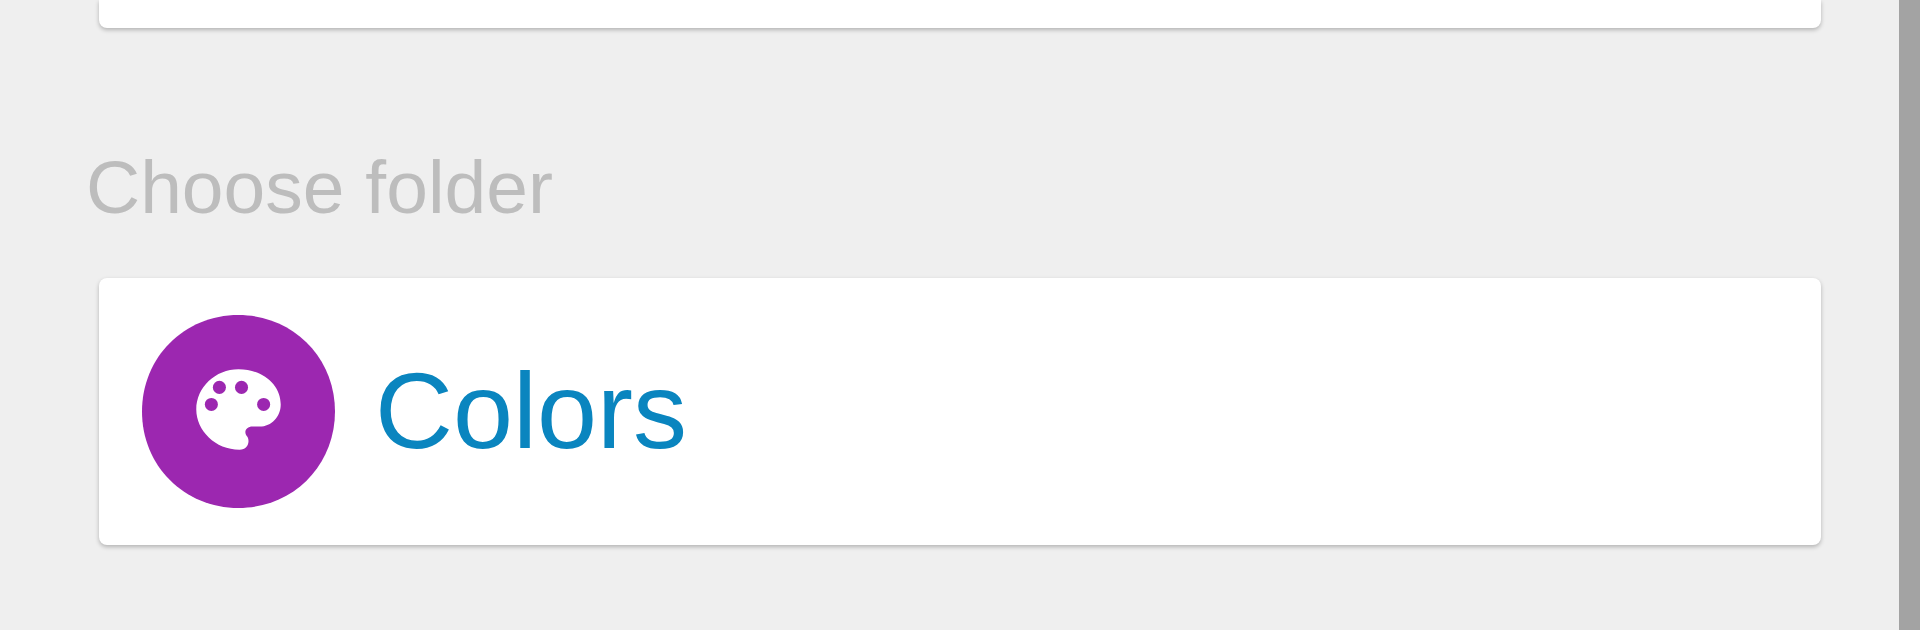 The image size is (1920, 630). I want to click on item-label: Colors, so click(531, 411).